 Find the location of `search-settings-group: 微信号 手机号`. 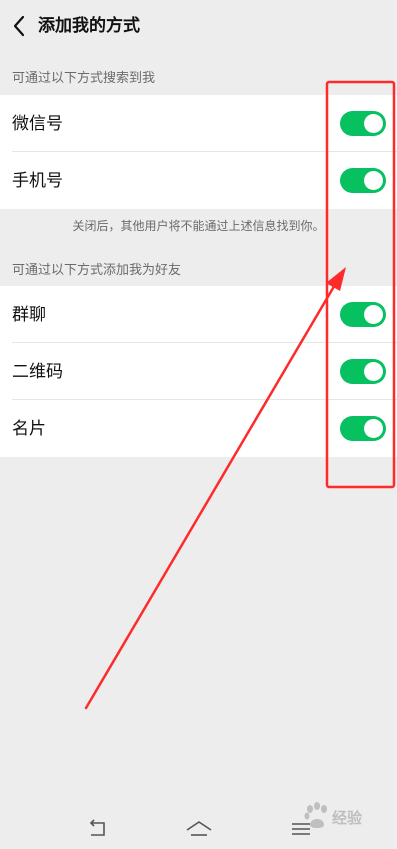

search-settings-group: 微信号 手机号 is located at coordinates (198, 152).